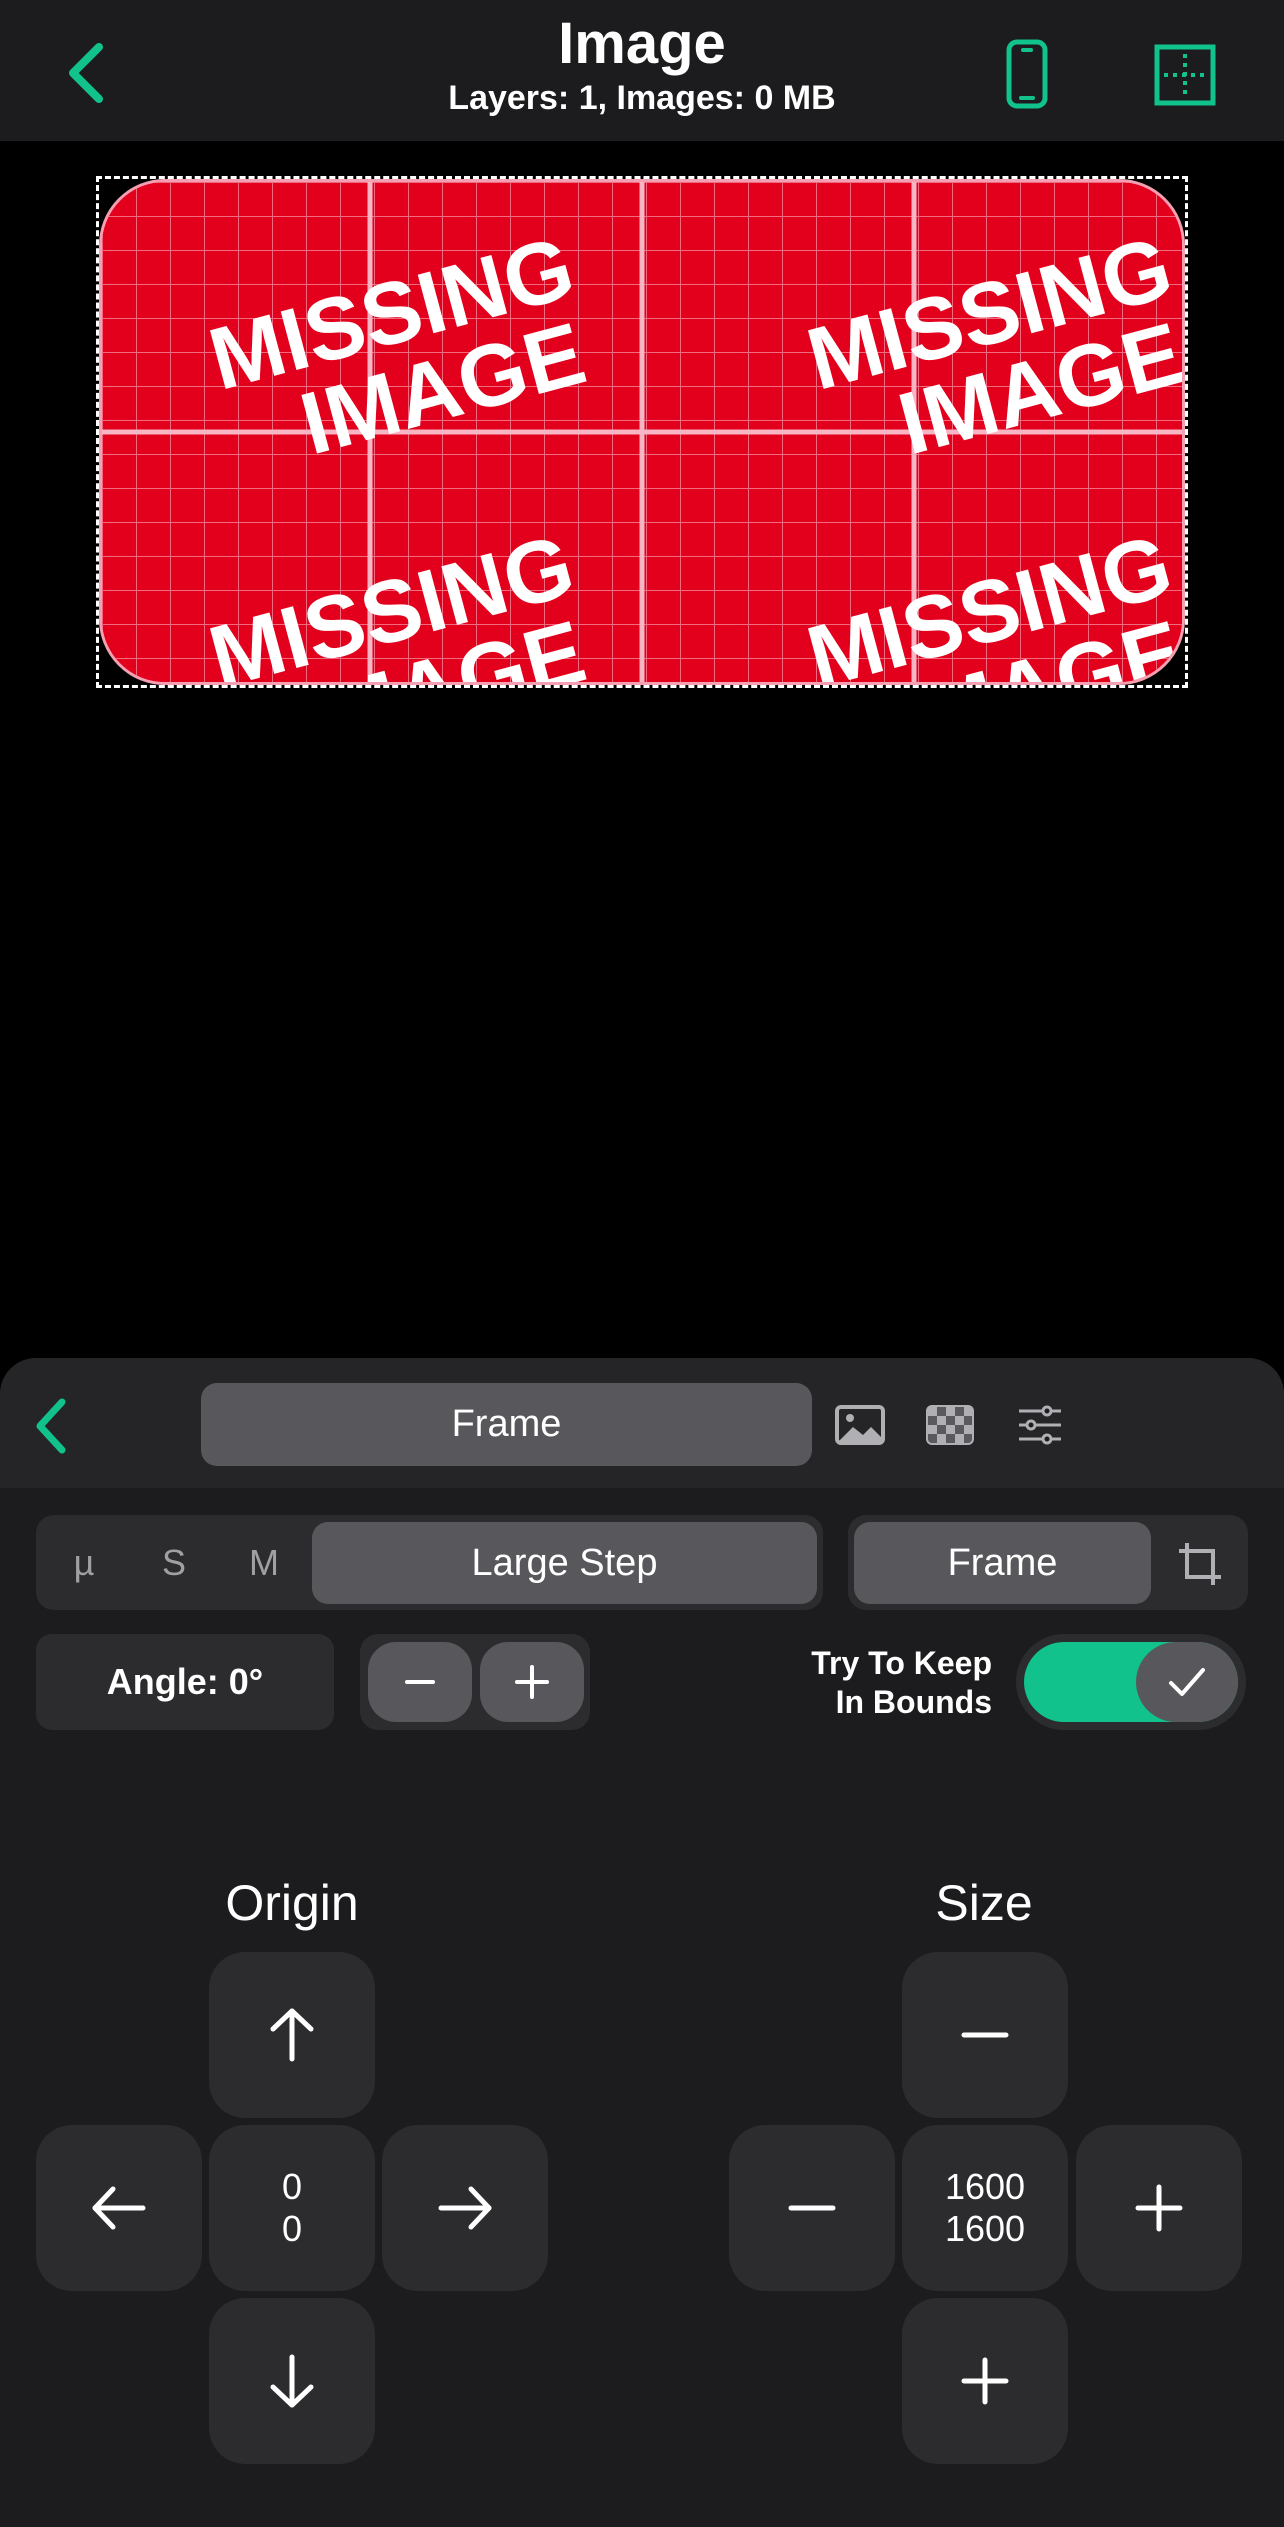 This screenshot has height=2527, width=1284. Describe the element at coordinates (292, 2186) in the screenshot. I see `origin-x-value: 0` at that location.